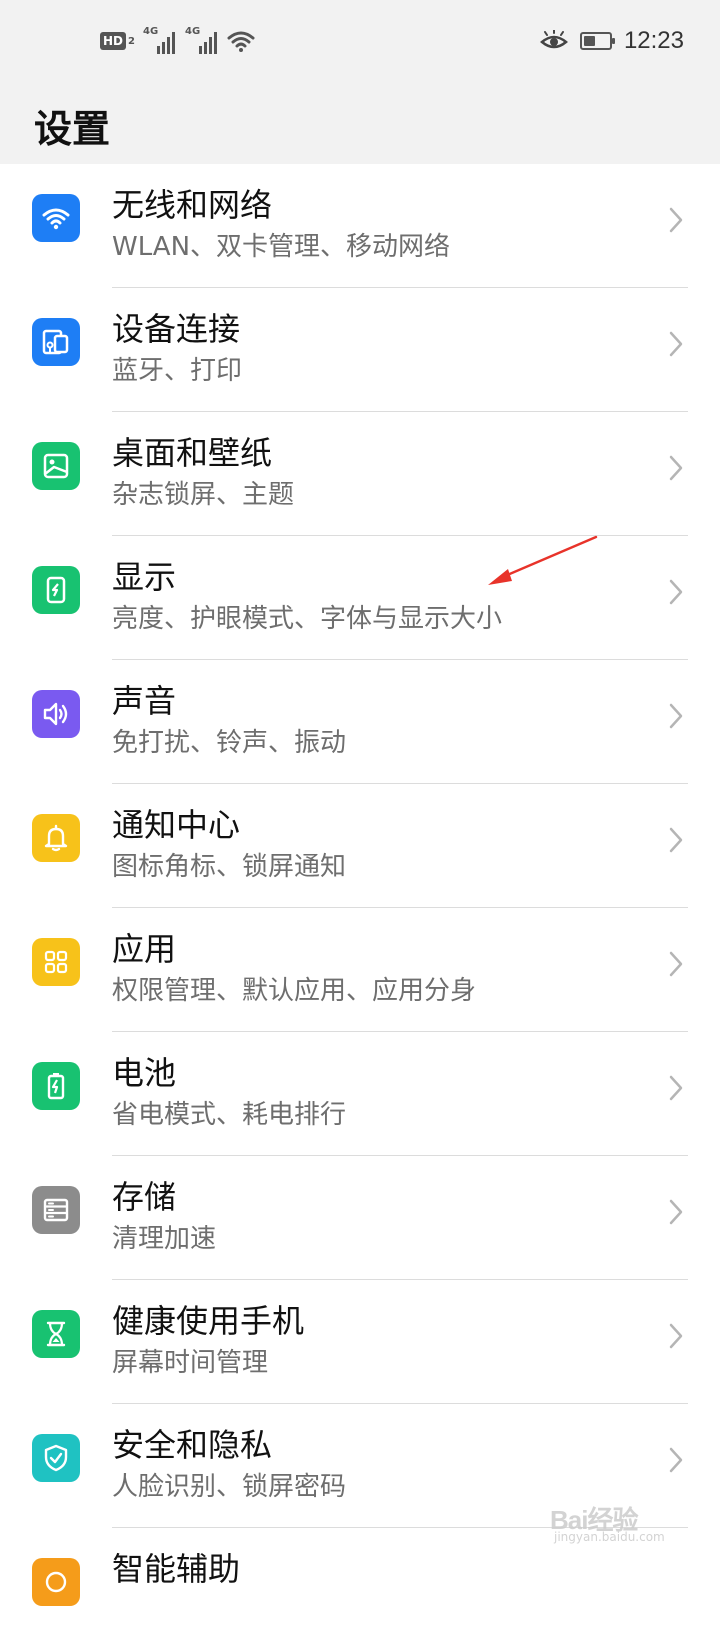  I want to click on settings-item-apps: 应用 权限管理、默认应用、应用分身, so click(360, 970).